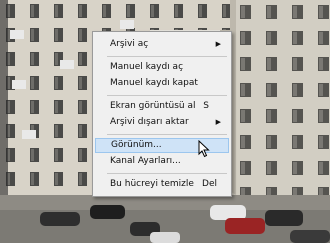  I want to click on menu-item-clear-cell: Bu hücreyi temizle Del, so click(162, 184).